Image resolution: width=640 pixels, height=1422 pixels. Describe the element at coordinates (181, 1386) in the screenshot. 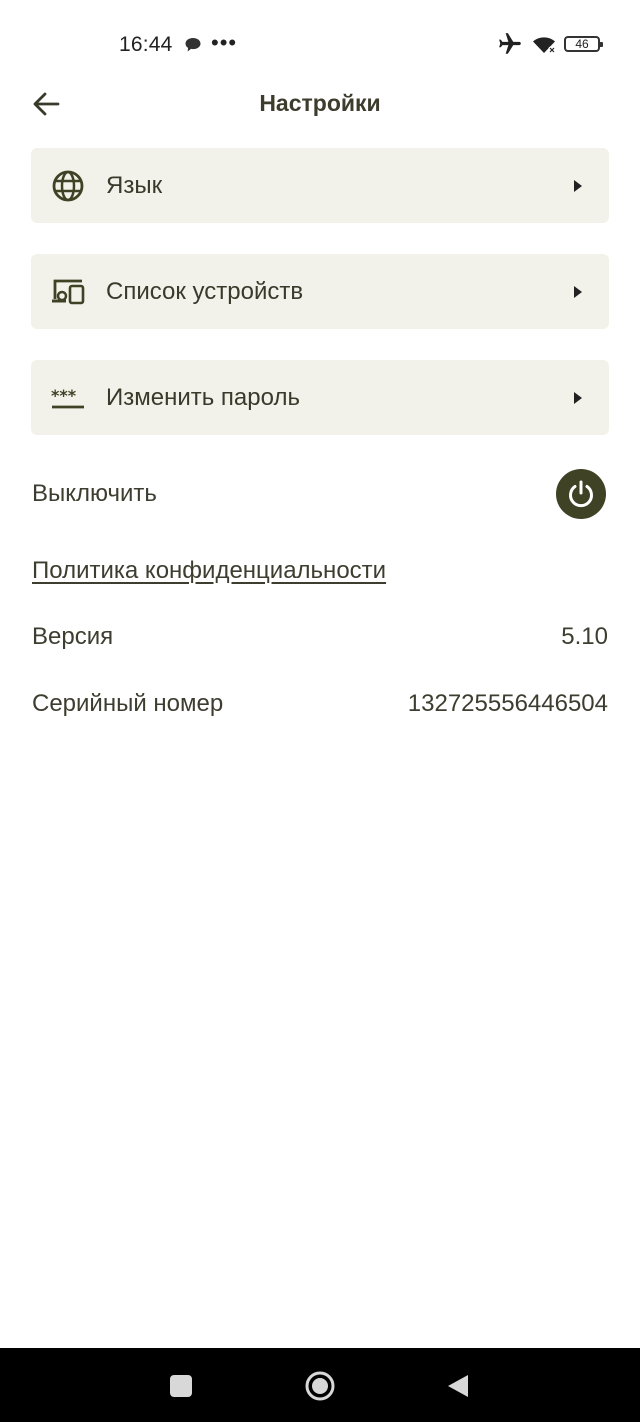

I see `recents-icon` at that location.